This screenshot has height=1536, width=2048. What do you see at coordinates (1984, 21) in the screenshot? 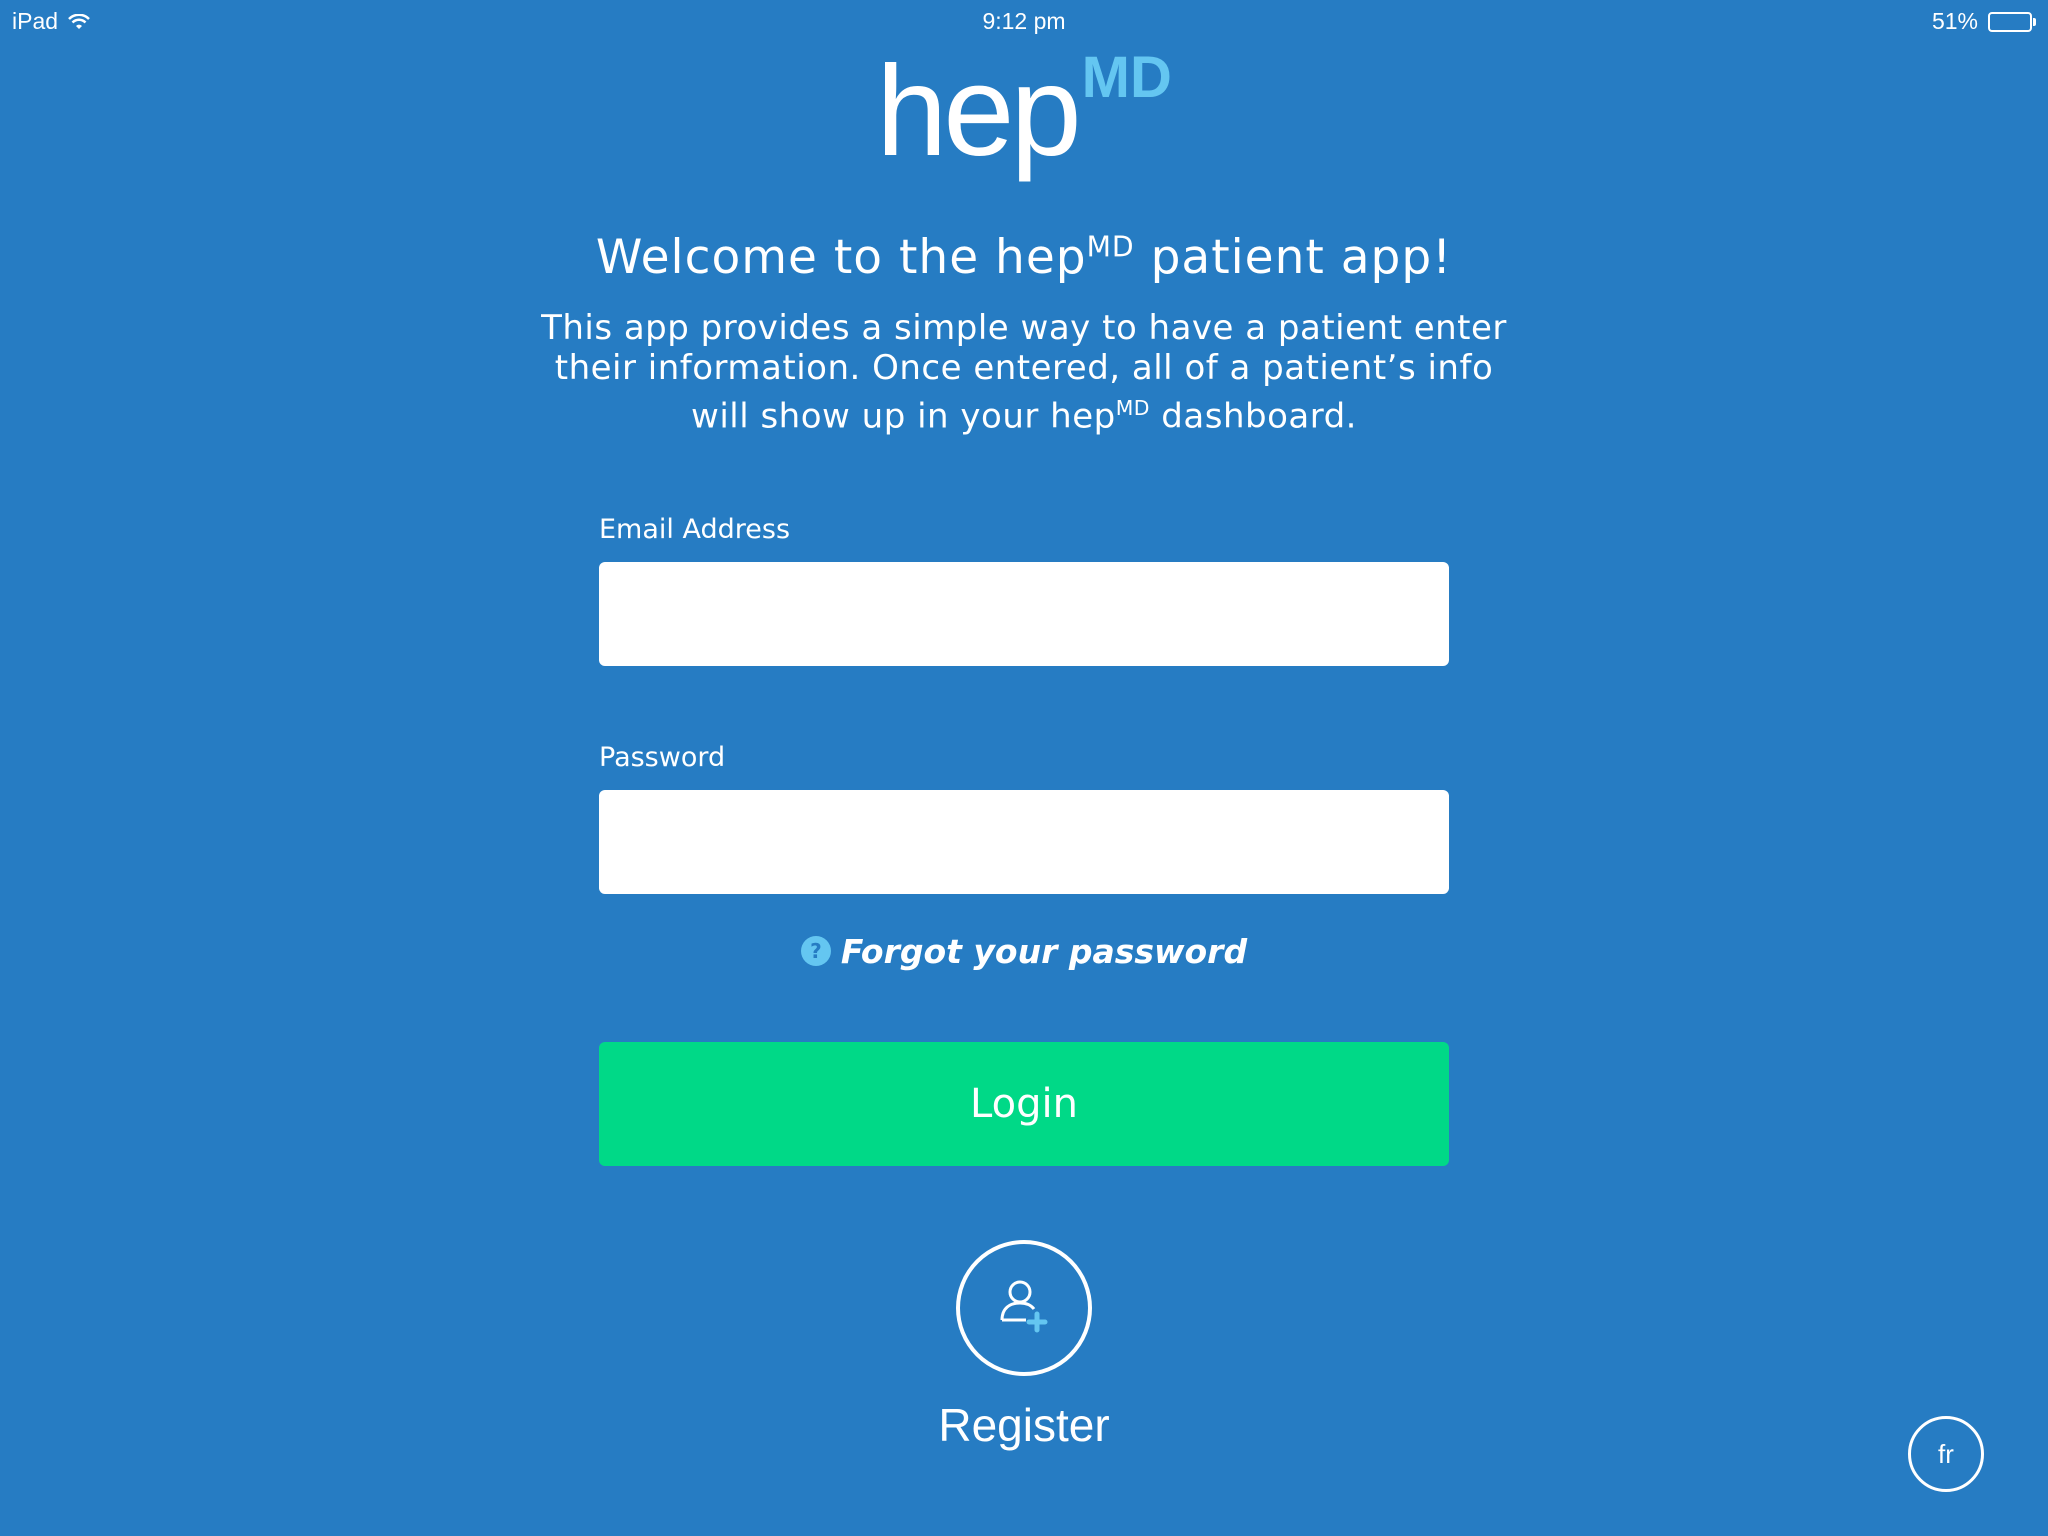
I see `status-bar-right: 51%` at bounding box center [1984, 21].